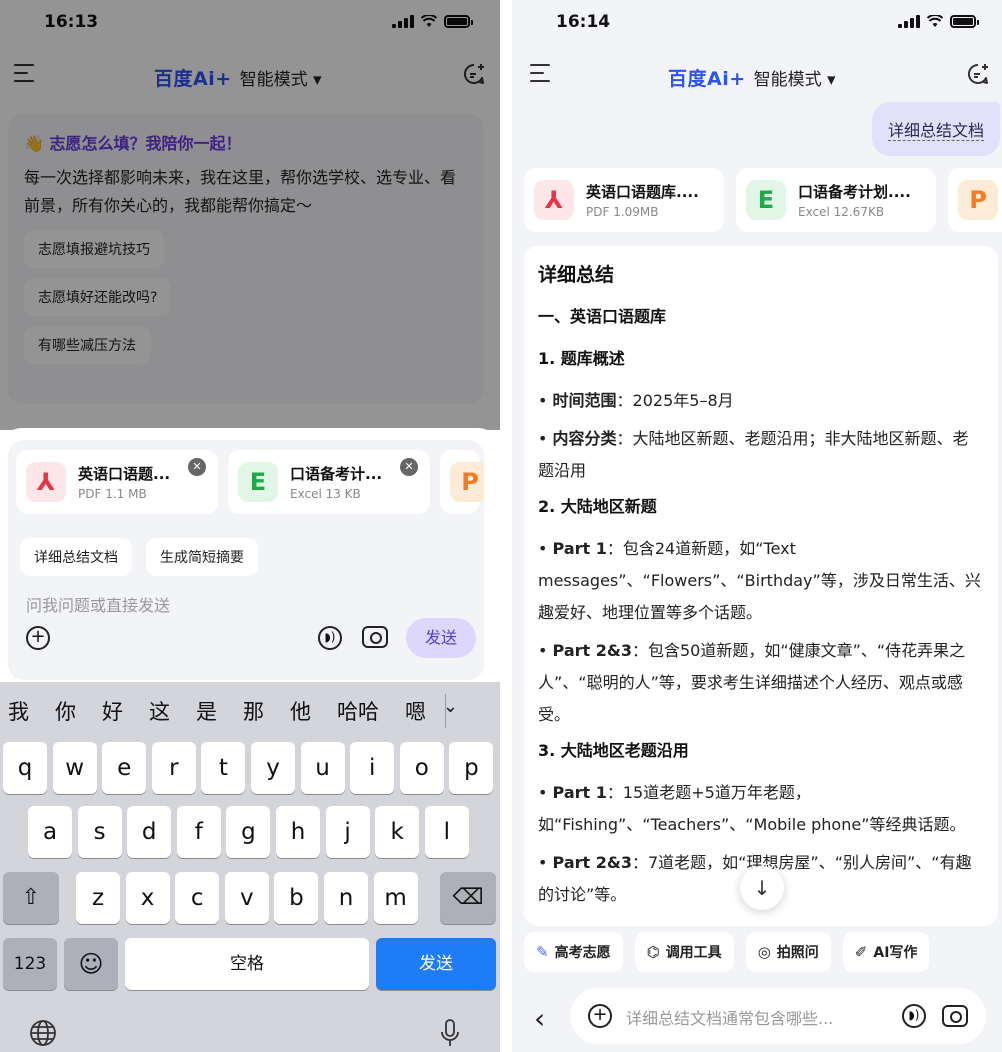  I want to click on key-v: v, so click(246, 898).